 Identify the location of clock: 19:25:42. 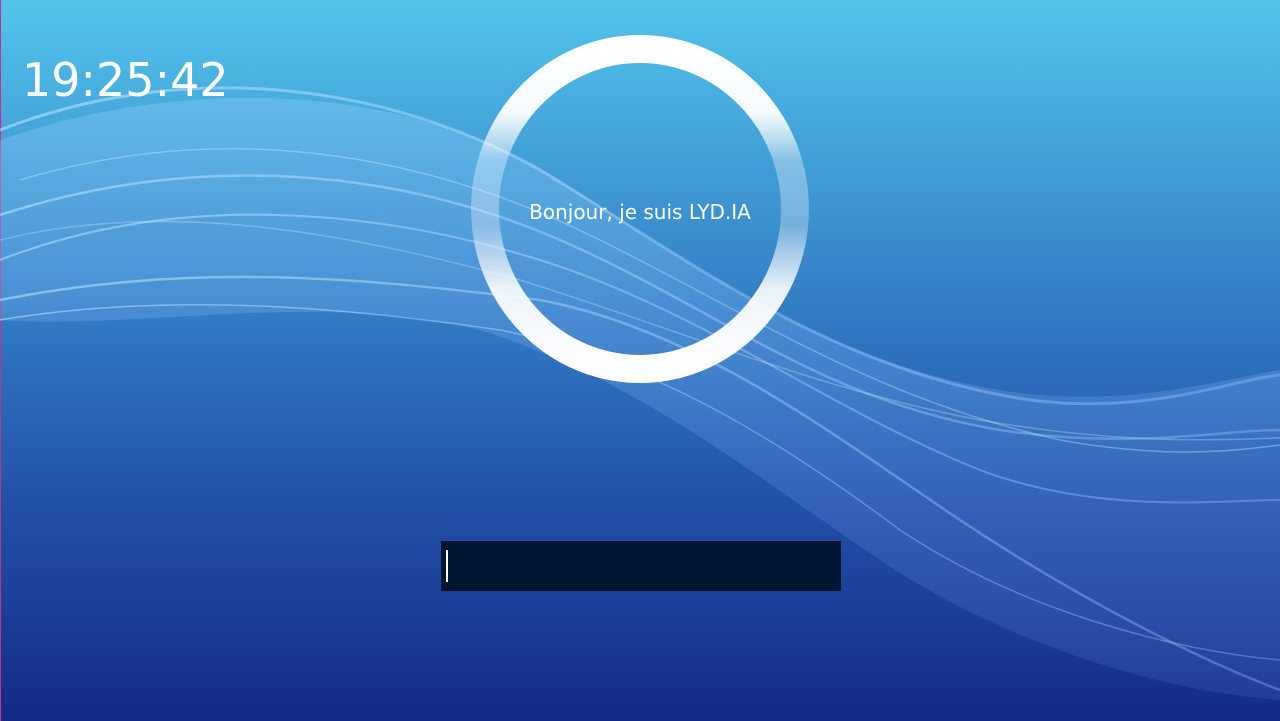
(125, 80).